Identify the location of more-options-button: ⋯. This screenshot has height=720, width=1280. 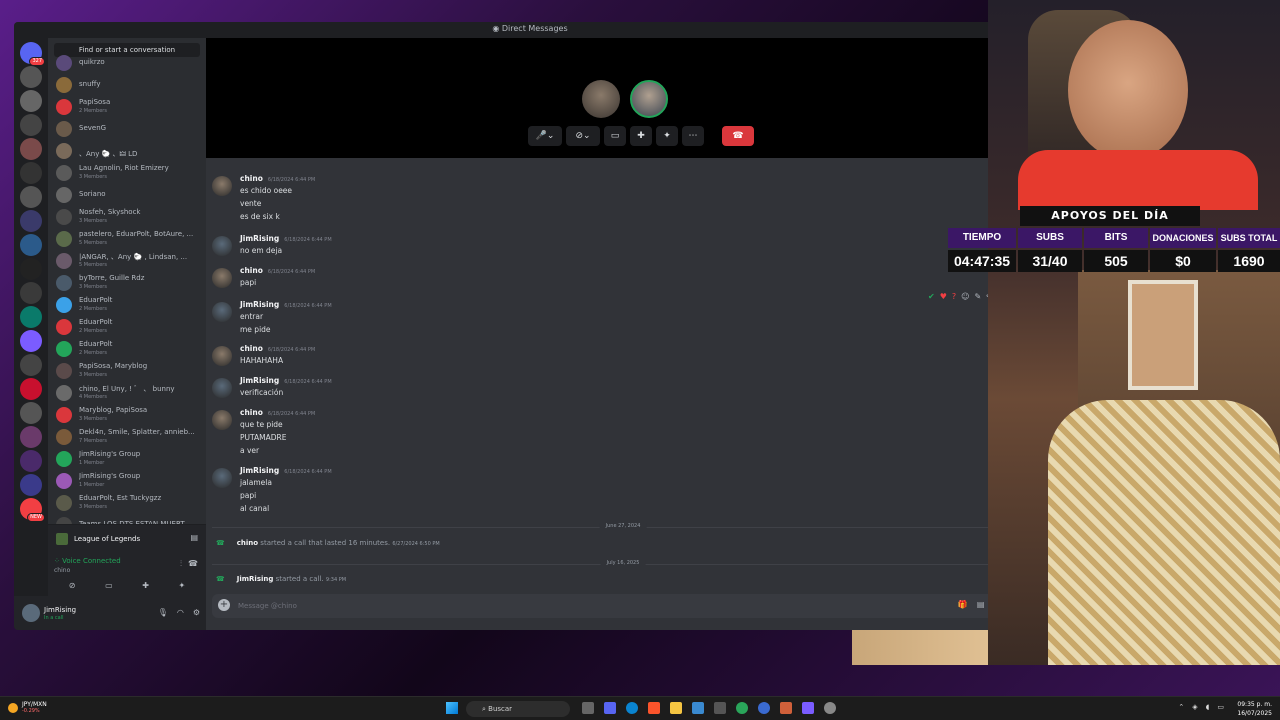
(693, 136).